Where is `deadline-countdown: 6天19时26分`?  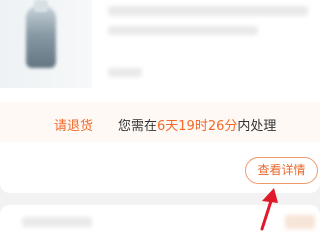 deadline-countdown: 6天19时26分 is located at coordinates (197, 126).